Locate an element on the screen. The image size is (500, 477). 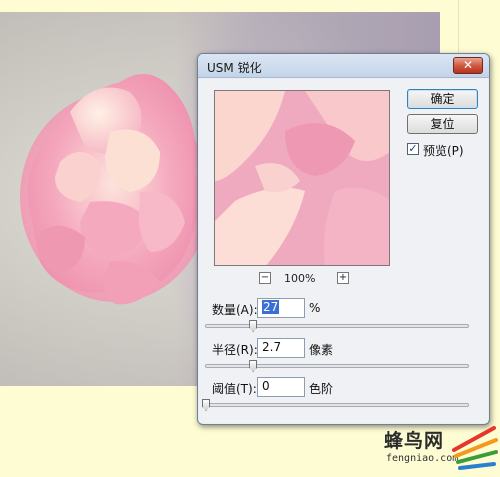
reset-button: 复位 is located at coordinates (442, 124).